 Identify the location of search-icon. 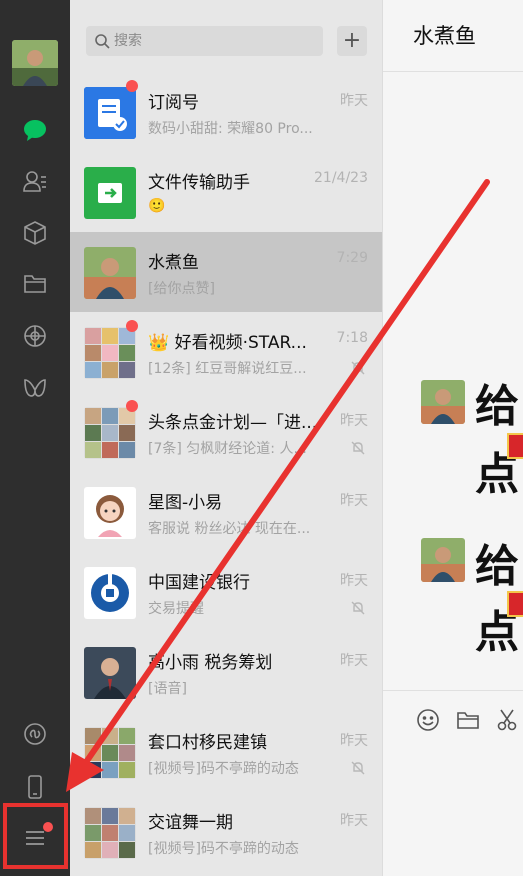
(102, 41).